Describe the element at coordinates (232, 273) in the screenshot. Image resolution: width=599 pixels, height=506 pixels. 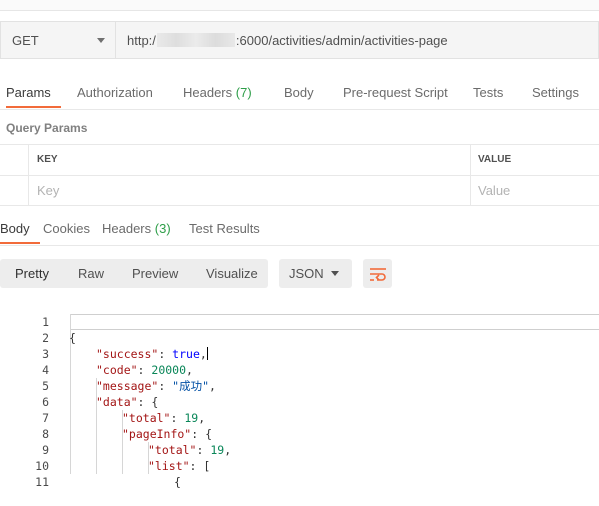
I see `visualize-button: Visualize` at that location.